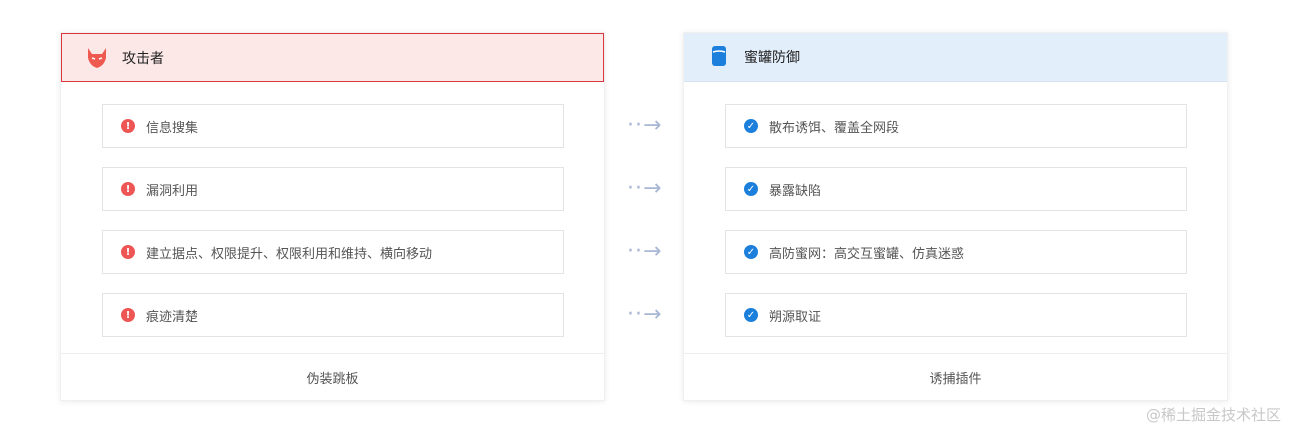  What do you see at coordinates (955, 57) in the screenshot?
I see `defense-header: 蜜罐防御` at bounding box center [955, 57].